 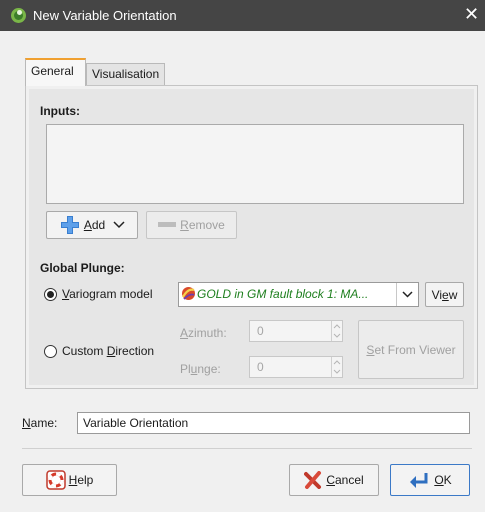 I want to click on view-accel: e, so click(x=445, y=294).